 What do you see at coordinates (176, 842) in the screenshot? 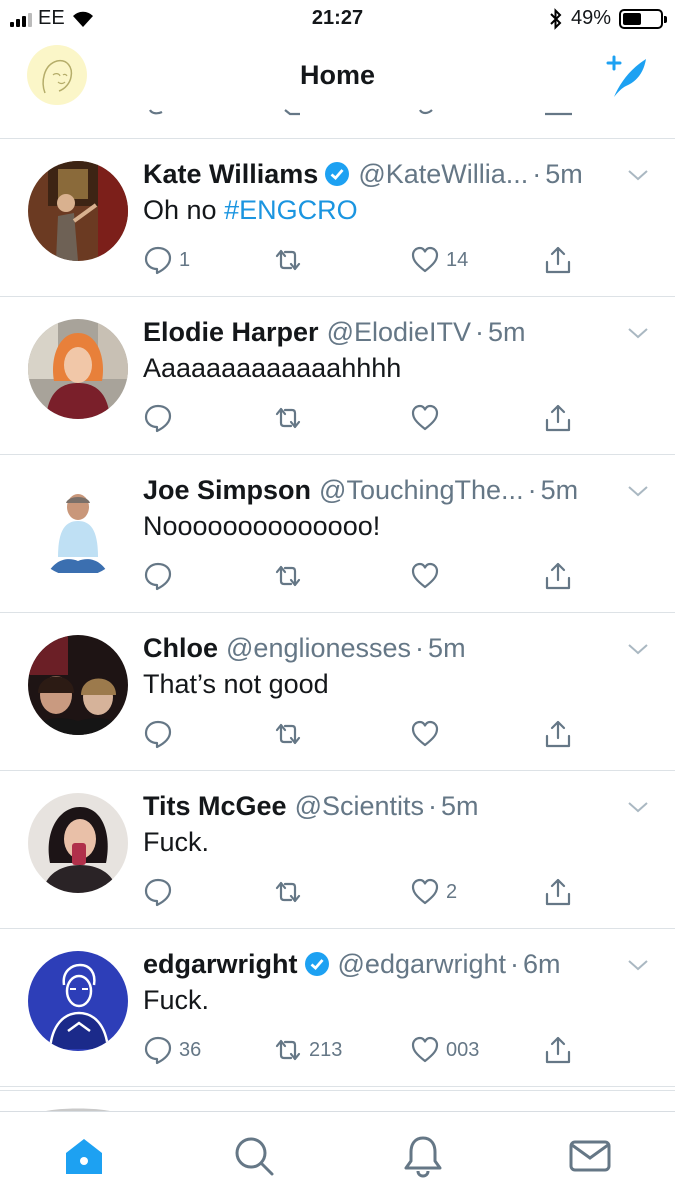
I see `tweet-text: Fuck.` at bounding box center [176, 842].